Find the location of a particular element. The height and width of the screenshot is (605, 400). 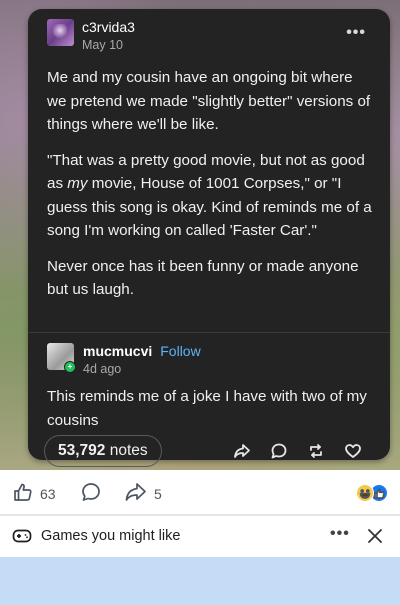

follow-button: Follow is located at coordinates (180, 352).